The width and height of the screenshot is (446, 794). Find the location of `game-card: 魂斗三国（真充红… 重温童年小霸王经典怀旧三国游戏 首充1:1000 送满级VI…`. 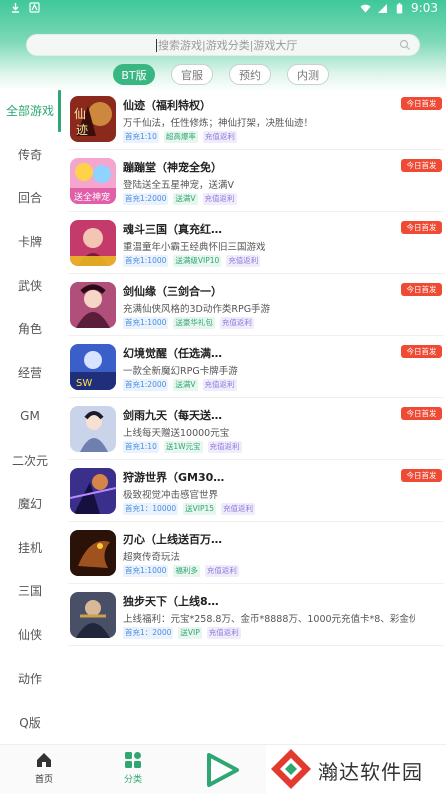

game-card: 魂斗三国（真充红… 重温童年小霸王经典怀旧三国游戏 首充1:1000 送满级VI… is located at coordinates (256, 243).